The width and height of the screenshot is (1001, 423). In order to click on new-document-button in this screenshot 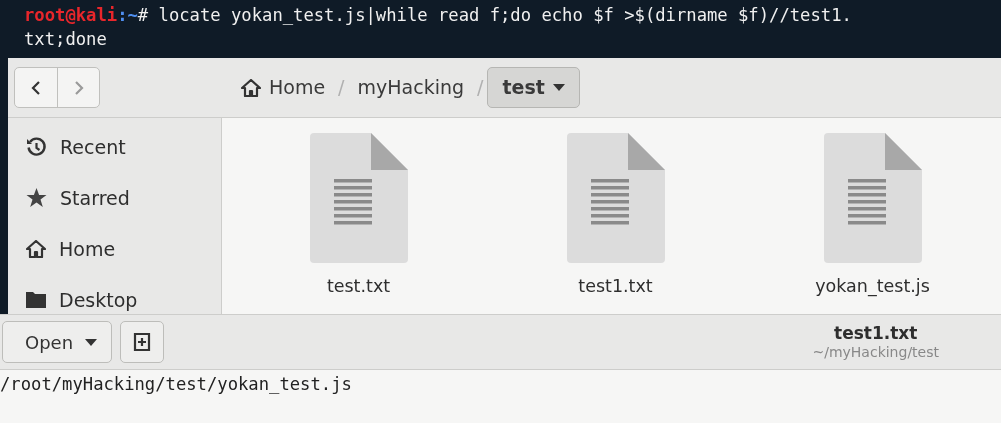, I will do `click(142, 342)`.